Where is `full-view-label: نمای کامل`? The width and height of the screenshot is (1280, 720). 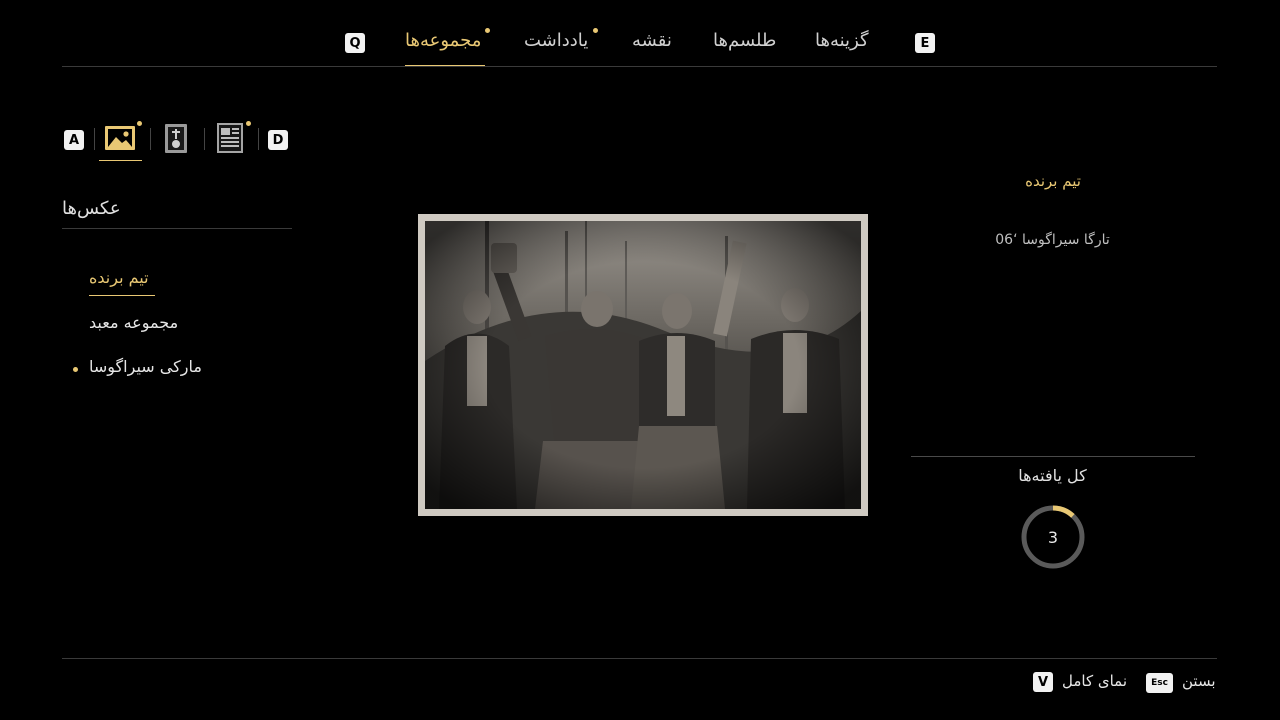 full-view-label: نمای کامل is located at coordinates (1094, 681).